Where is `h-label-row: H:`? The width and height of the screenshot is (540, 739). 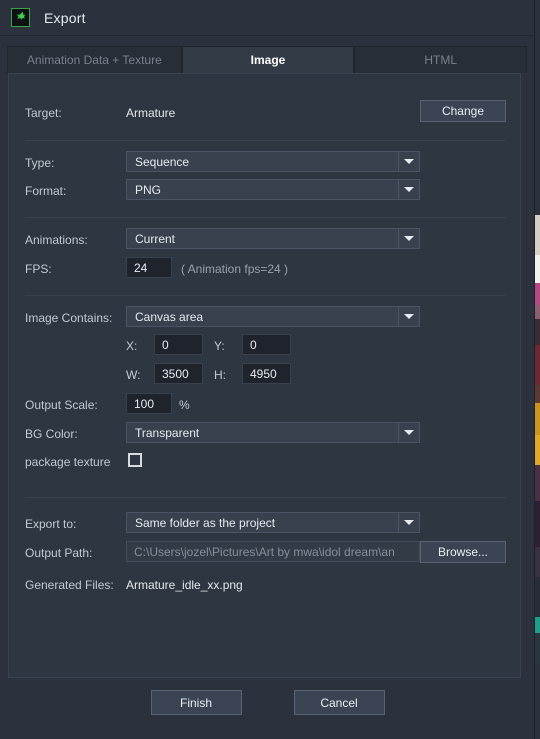 h-label-row: H: is located at coordinates (220, 374).